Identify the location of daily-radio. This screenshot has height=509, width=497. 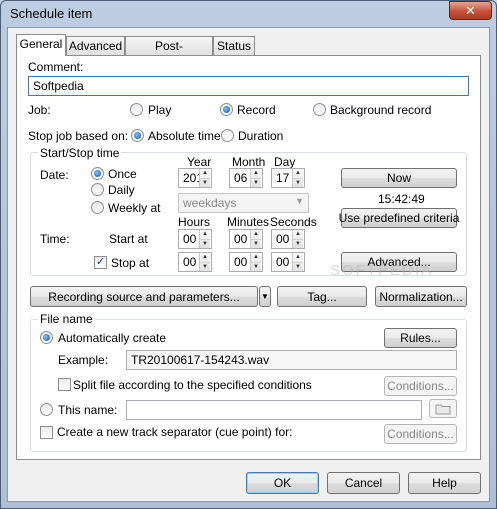
(97, 189).